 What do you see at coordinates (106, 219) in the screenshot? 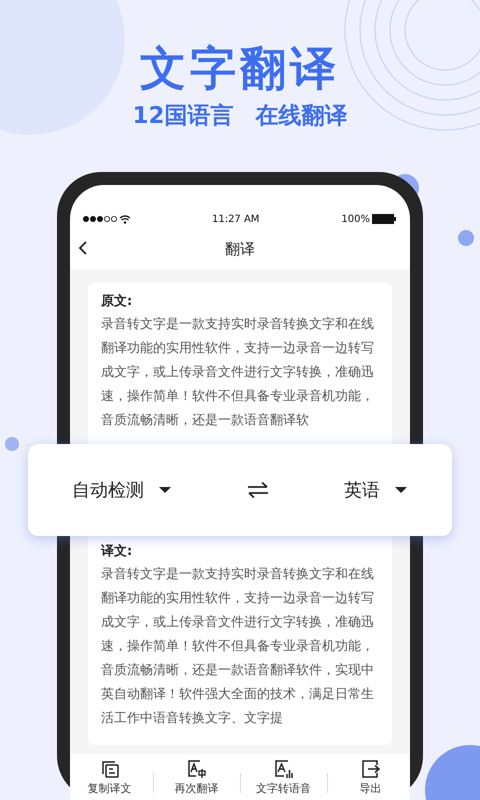
I see `signal-icon` at bounding box center [106, 219].